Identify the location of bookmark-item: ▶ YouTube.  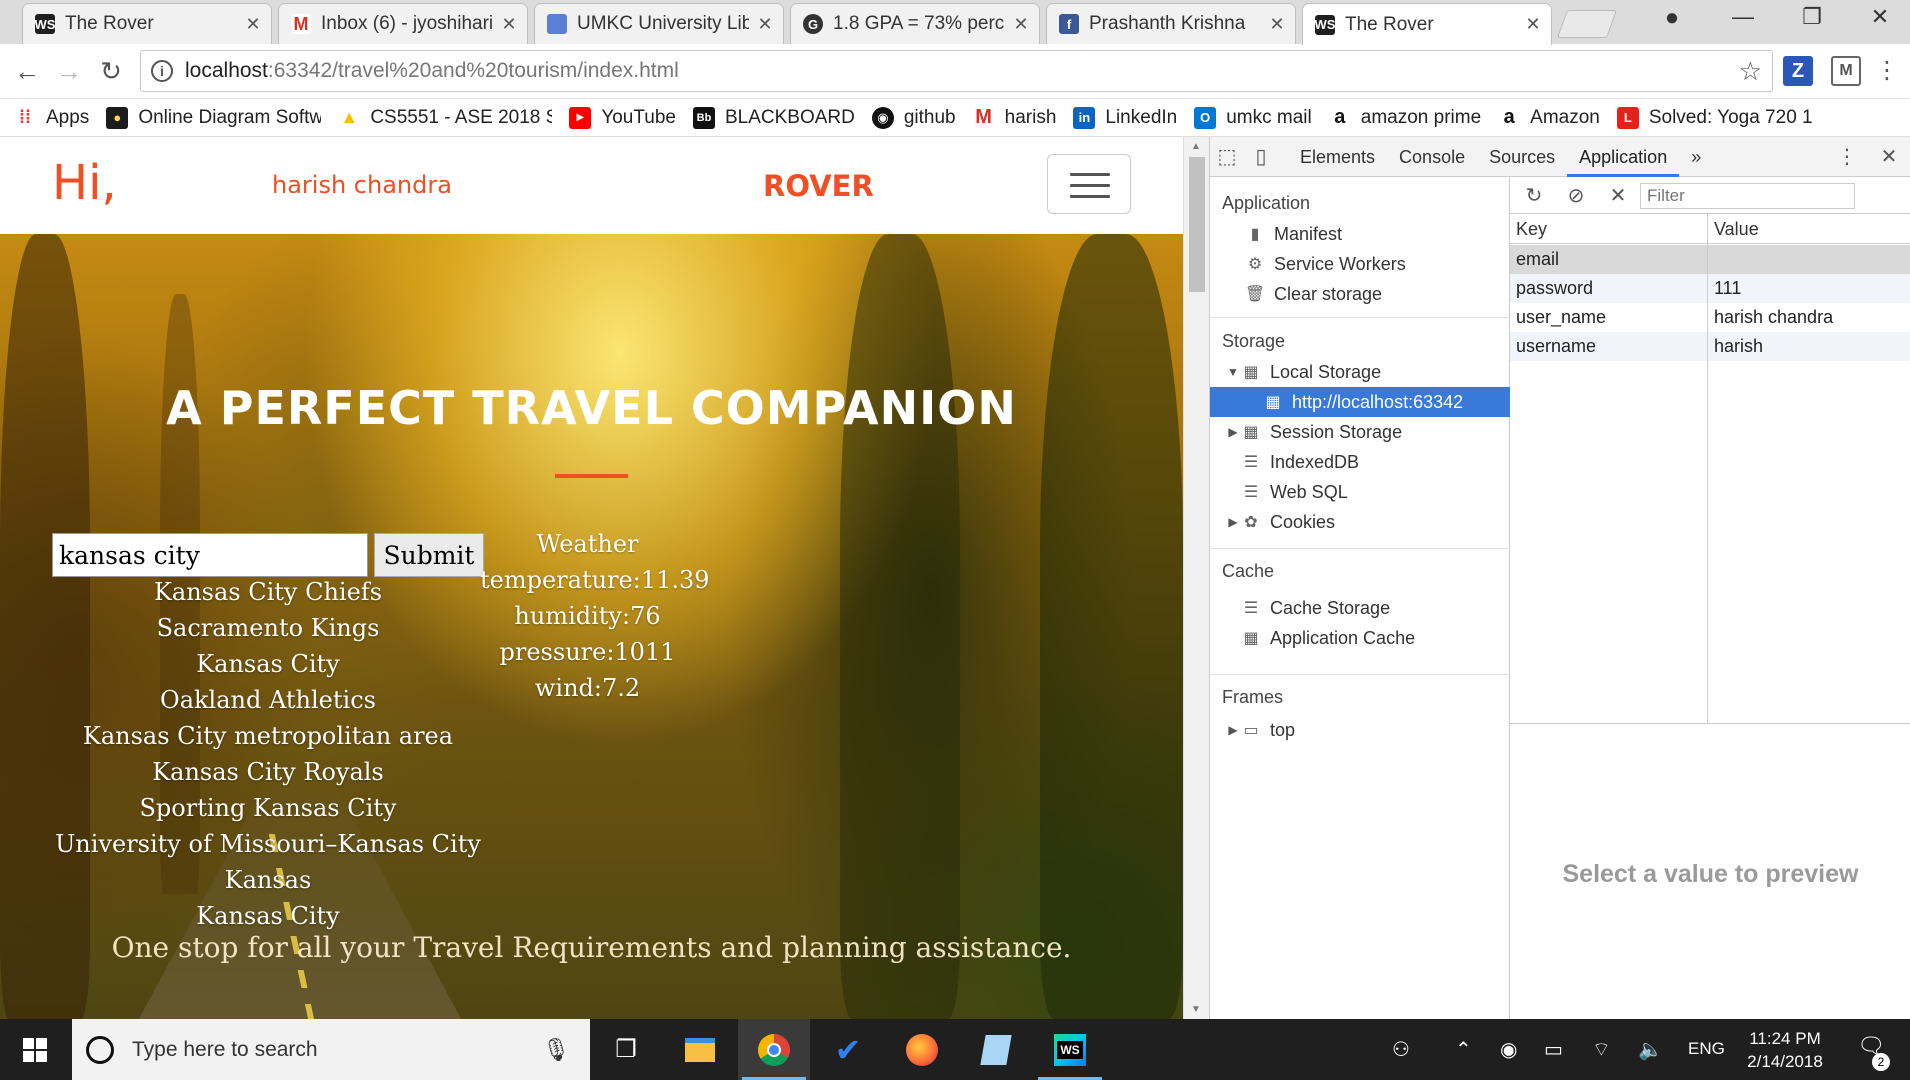
(622, 117).